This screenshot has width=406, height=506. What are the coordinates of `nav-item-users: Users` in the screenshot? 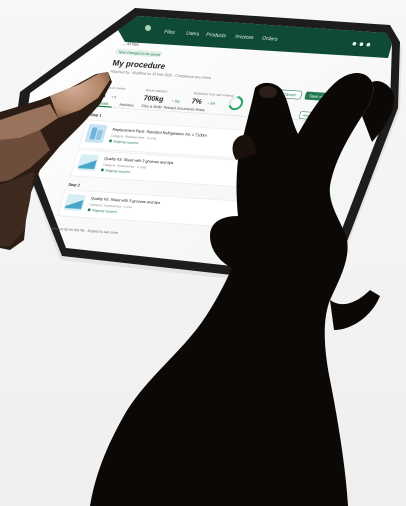 It's located at (192, 34).